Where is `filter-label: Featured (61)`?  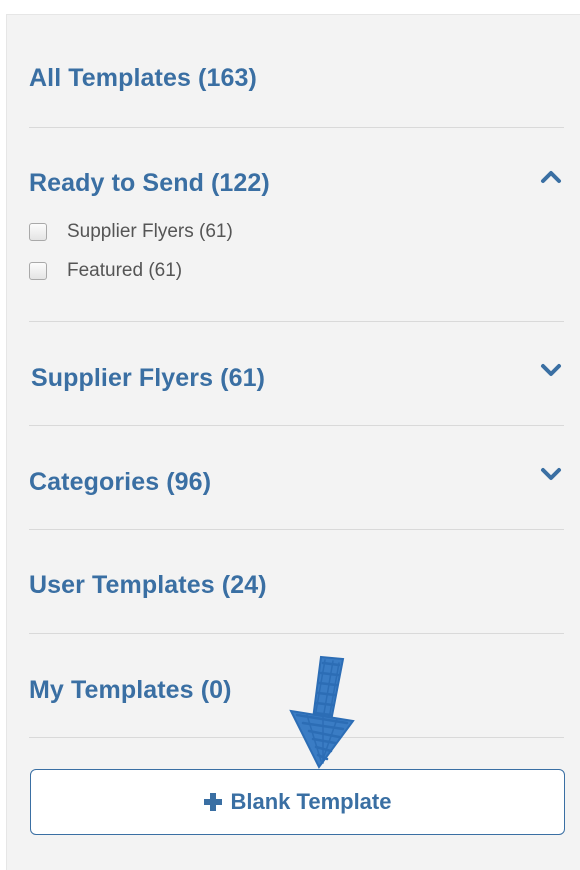 filter-label: Featured (61) is located at coordinates (125, 270).